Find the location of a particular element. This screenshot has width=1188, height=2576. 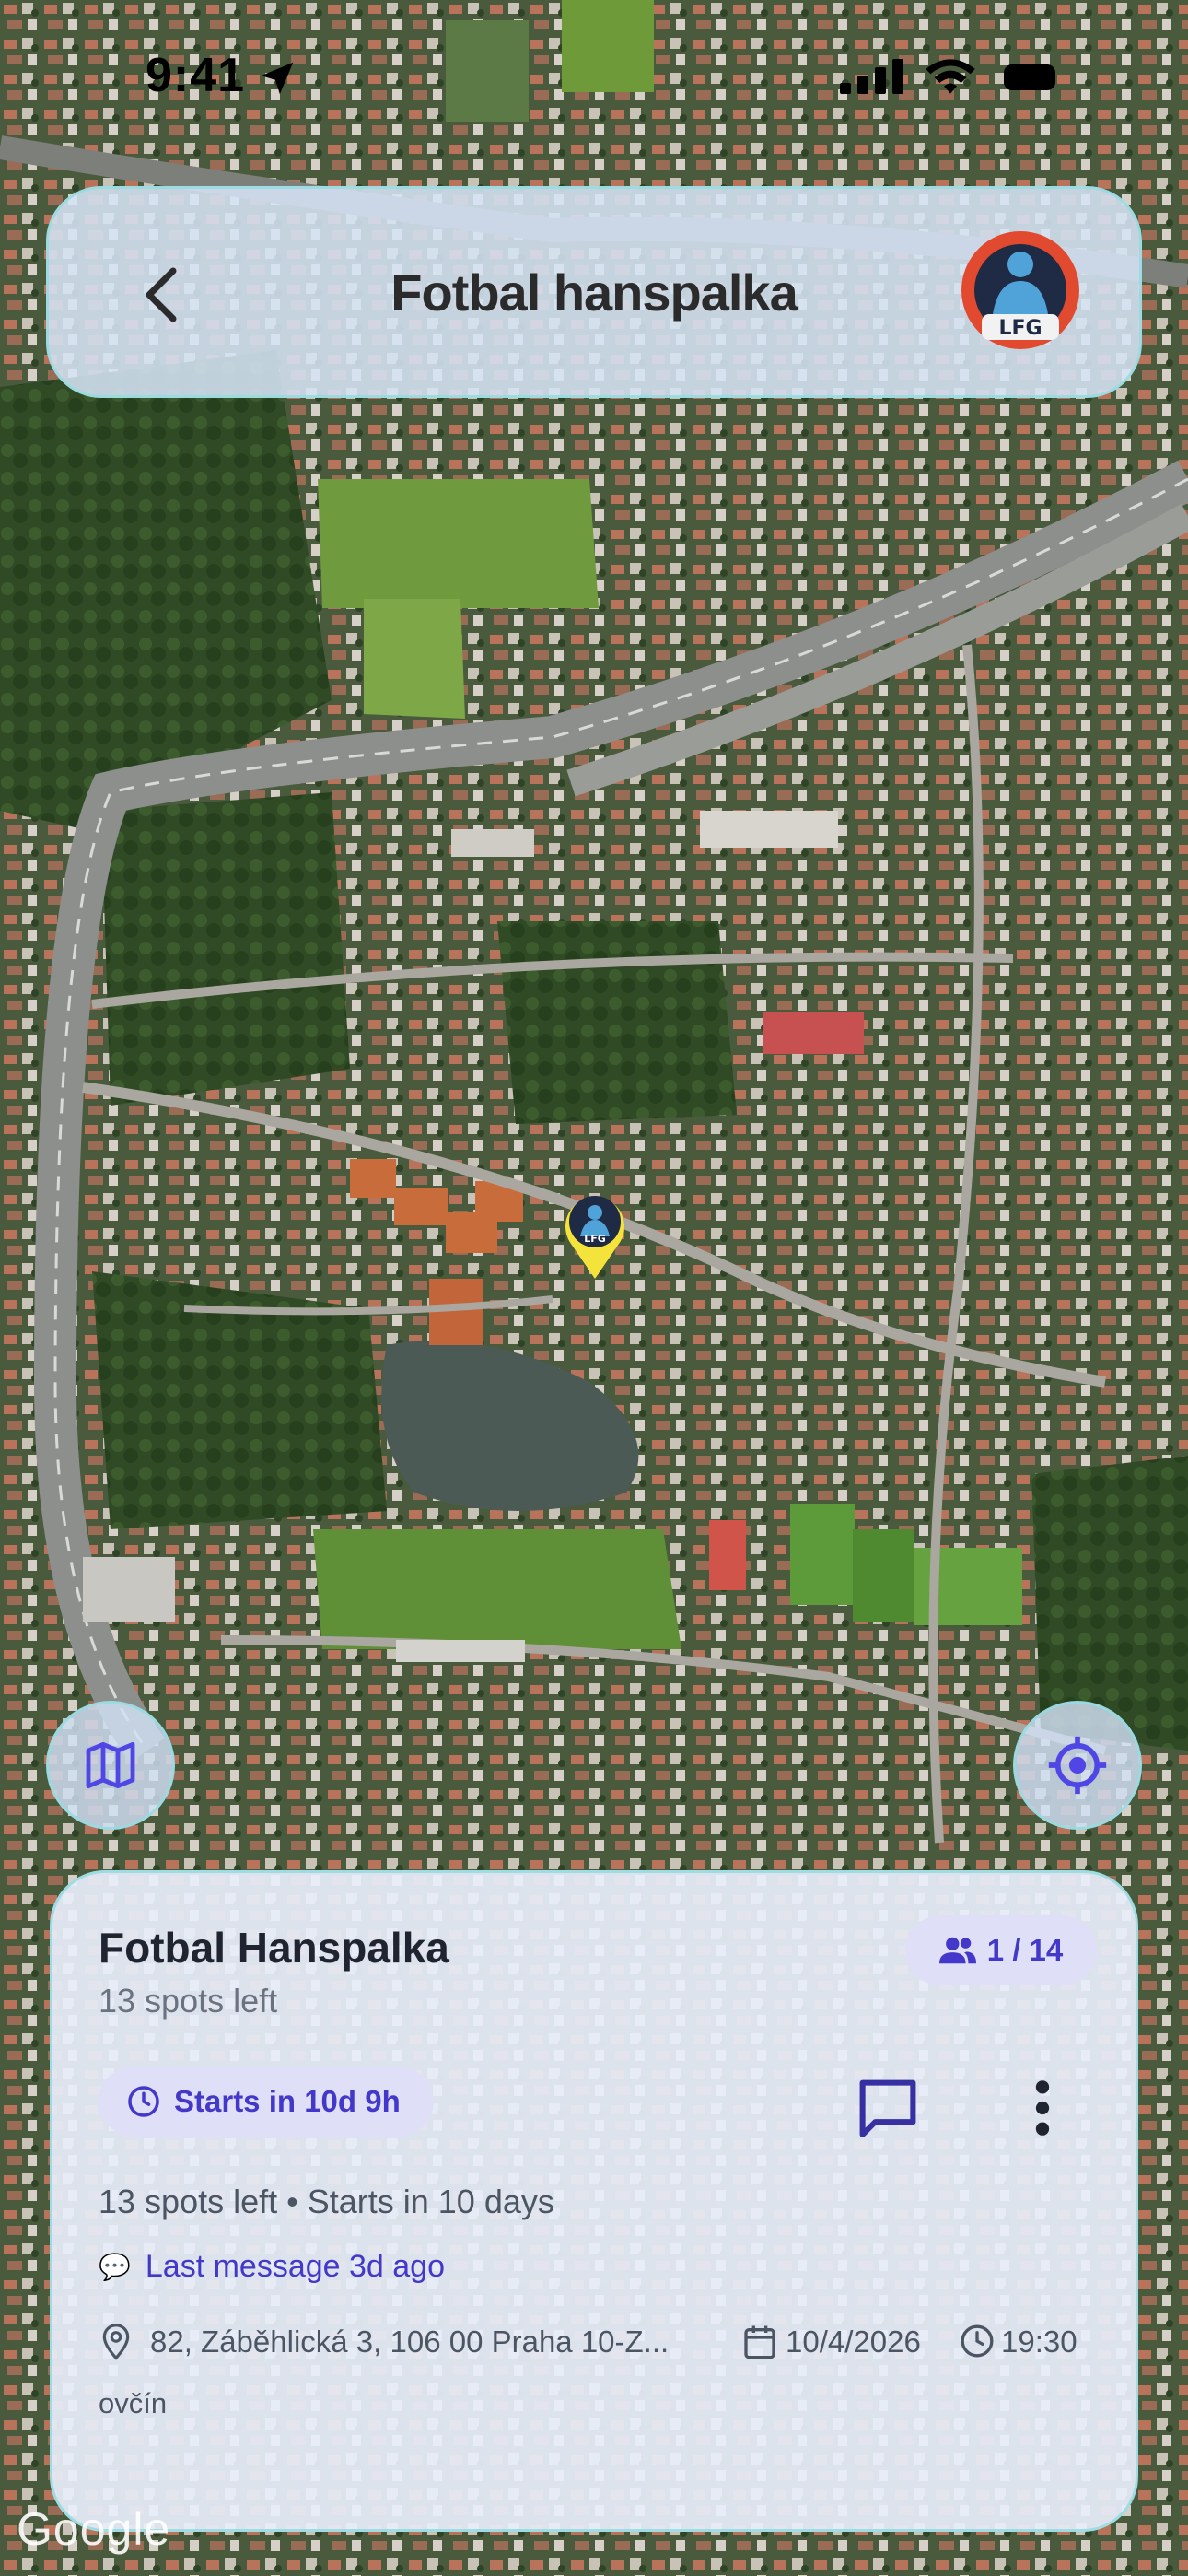

map-pin-icon is located at coordinates (116, 2342).